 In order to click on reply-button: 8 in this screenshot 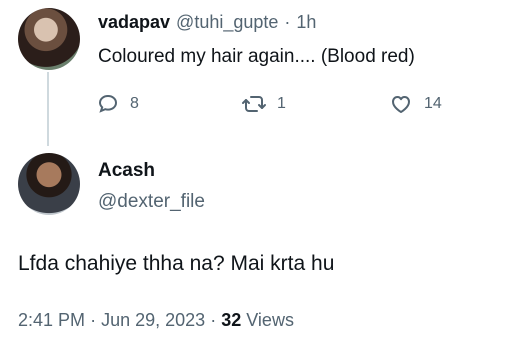, I will do `click(117, 104)`.